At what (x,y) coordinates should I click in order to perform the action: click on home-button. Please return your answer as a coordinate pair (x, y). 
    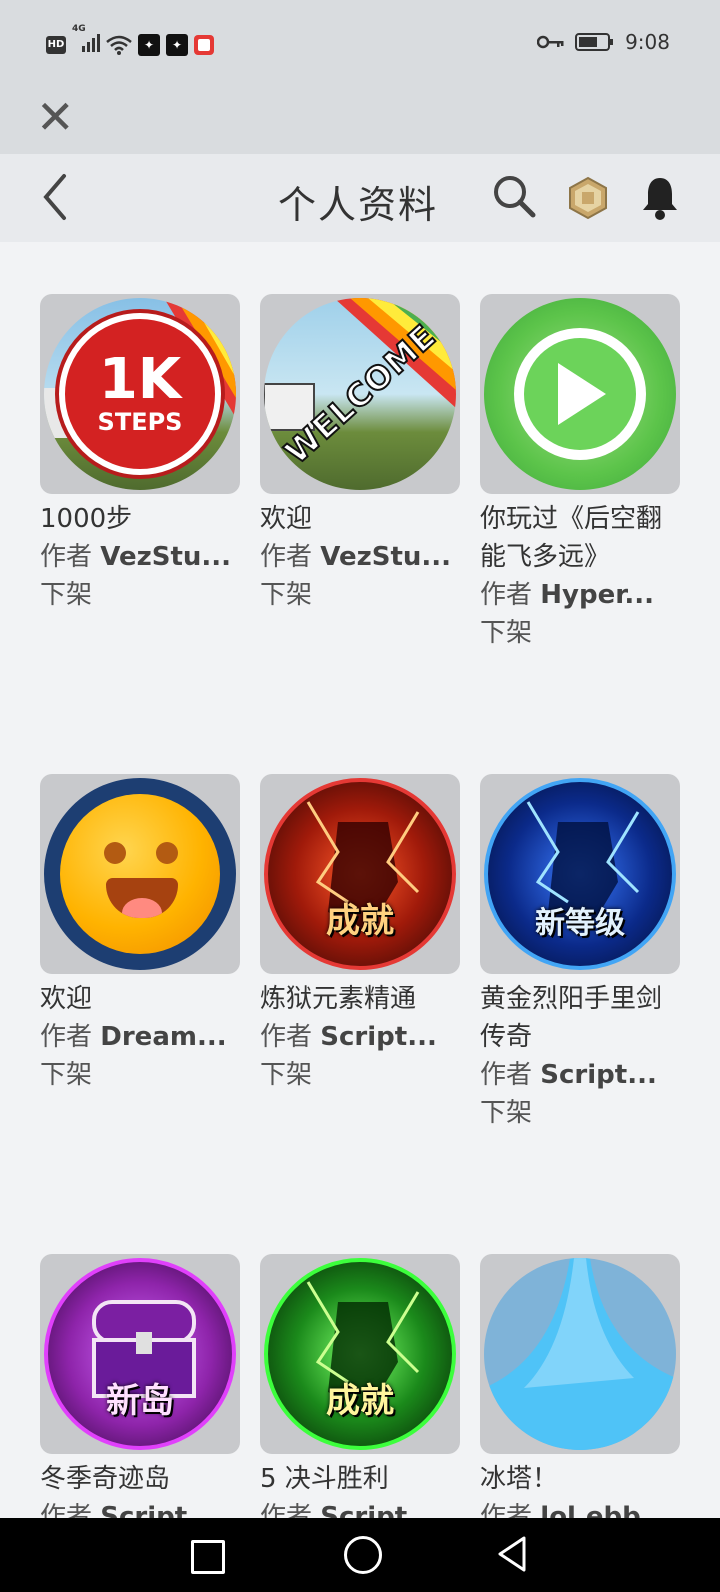
    Looking at the image, I should click on (363, 1555).